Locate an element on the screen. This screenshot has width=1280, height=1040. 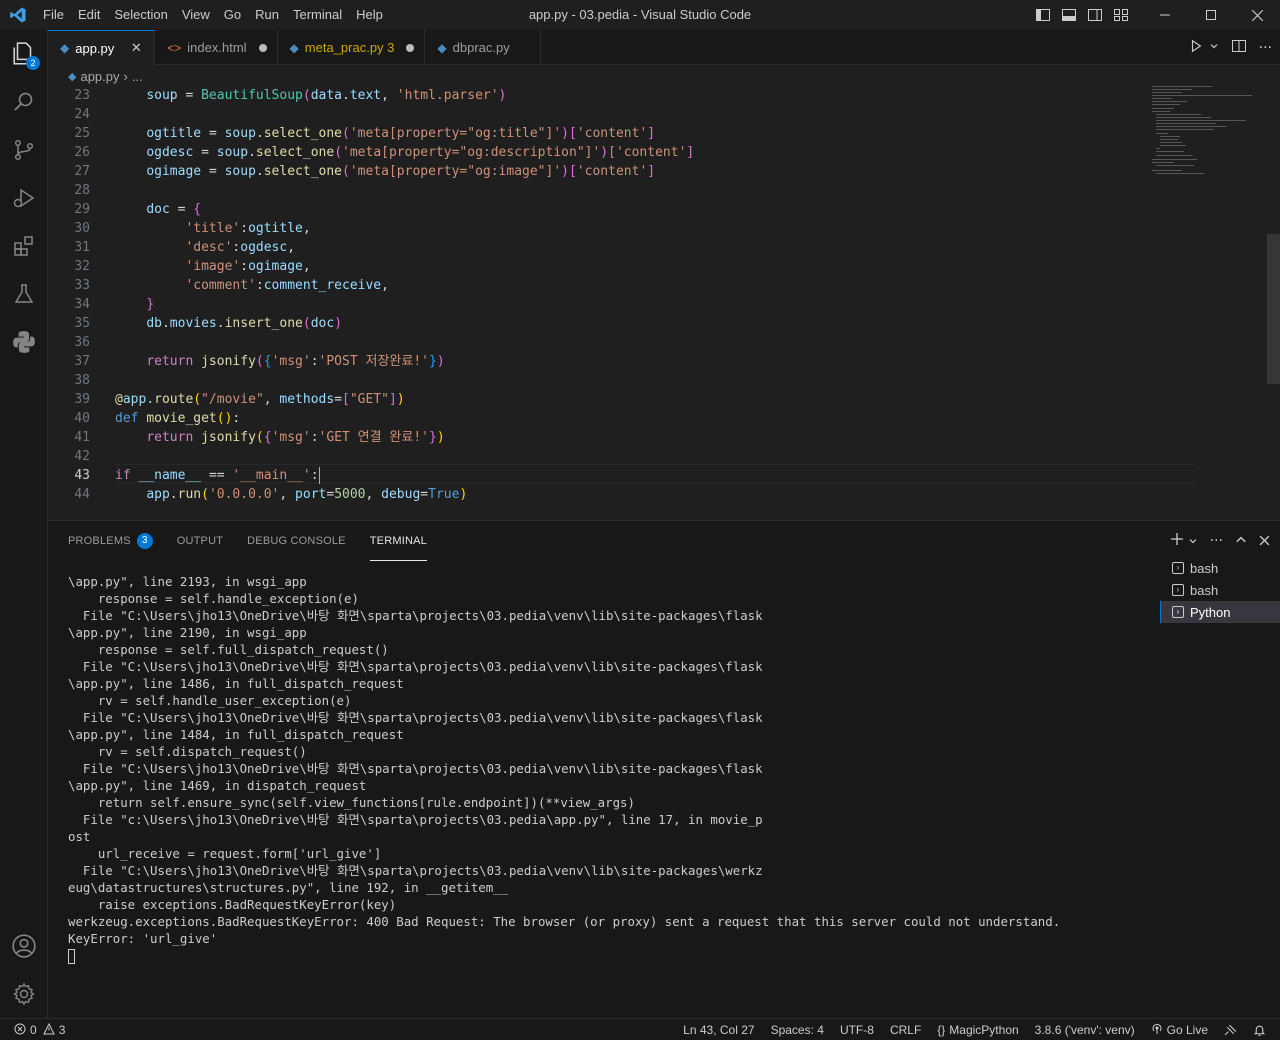
menu-file: File is located at coordinates (53, 15).